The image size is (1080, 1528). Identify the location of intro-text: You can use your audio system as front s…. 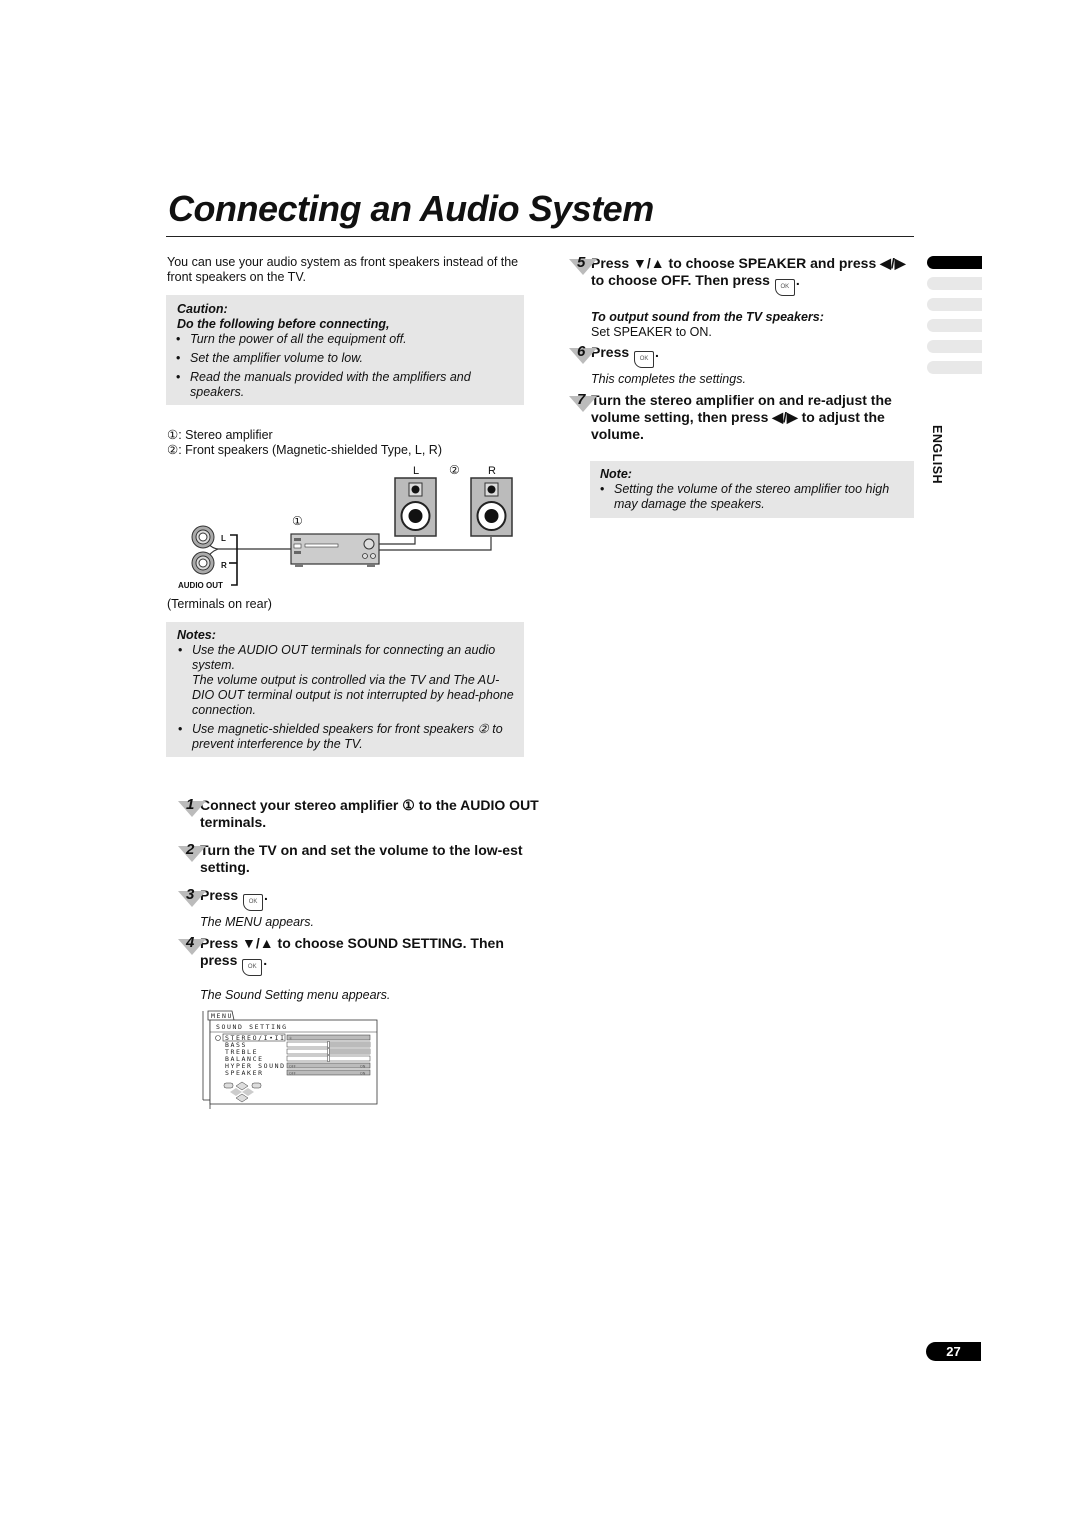
(343, 269).